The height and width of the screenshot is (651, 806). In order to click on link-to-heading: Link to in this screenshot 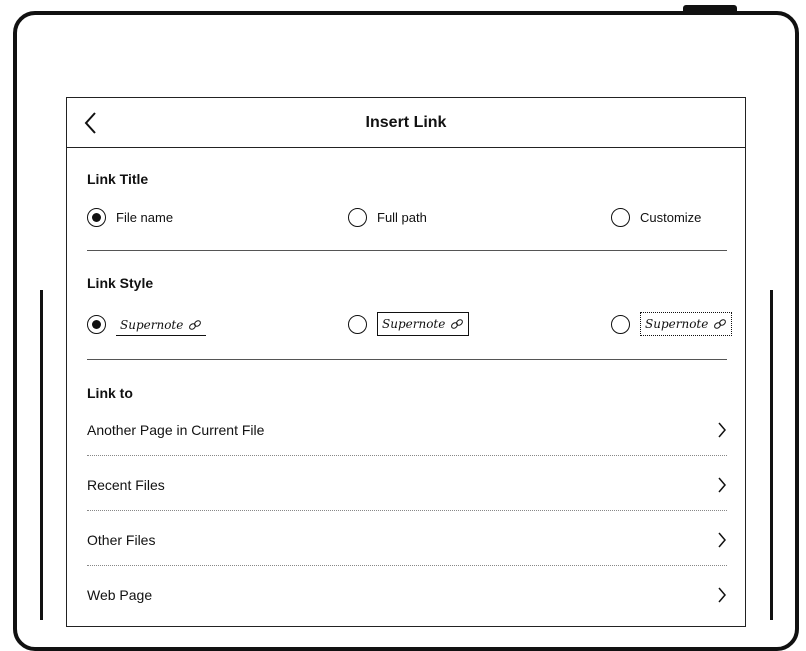, I will do `click(110, 393)`.